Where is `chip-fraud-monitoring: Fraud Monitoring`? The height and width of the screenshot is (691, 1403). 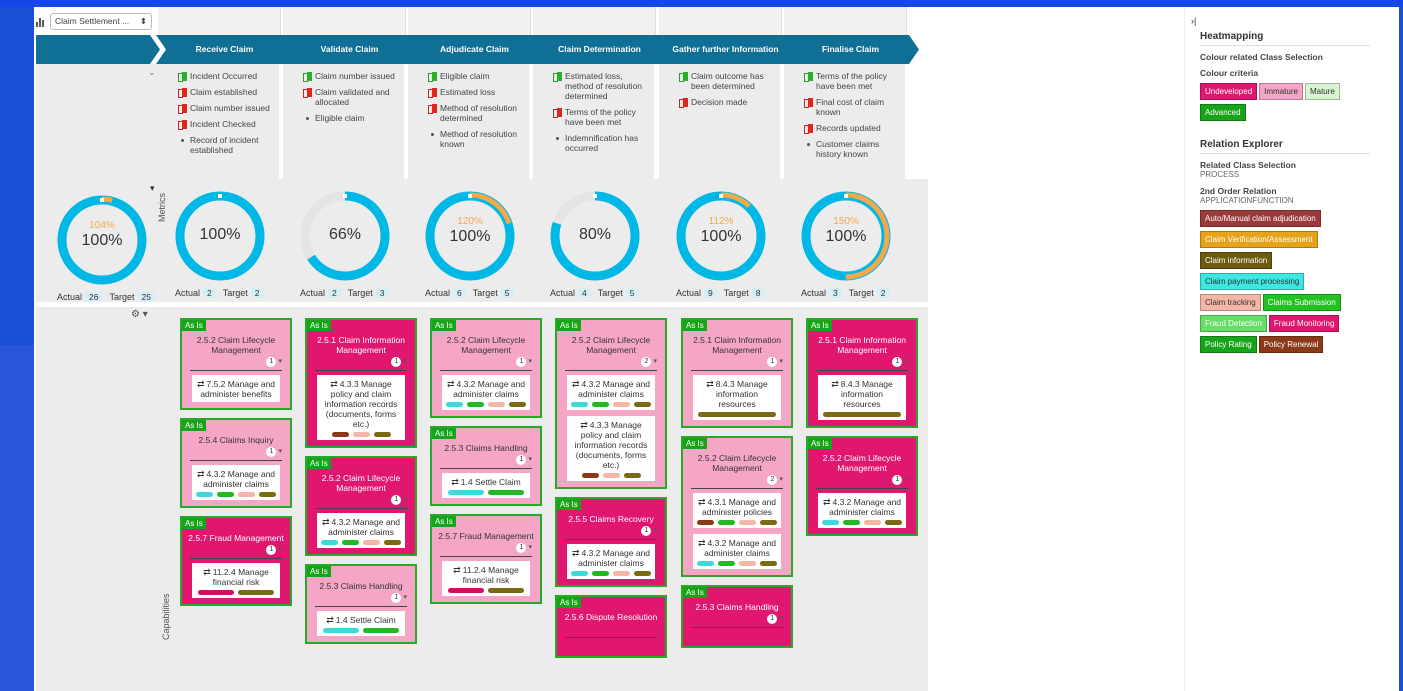
chip-fraud-monitoring: Fraud Monitoring is located at coordinates (1304, 323).